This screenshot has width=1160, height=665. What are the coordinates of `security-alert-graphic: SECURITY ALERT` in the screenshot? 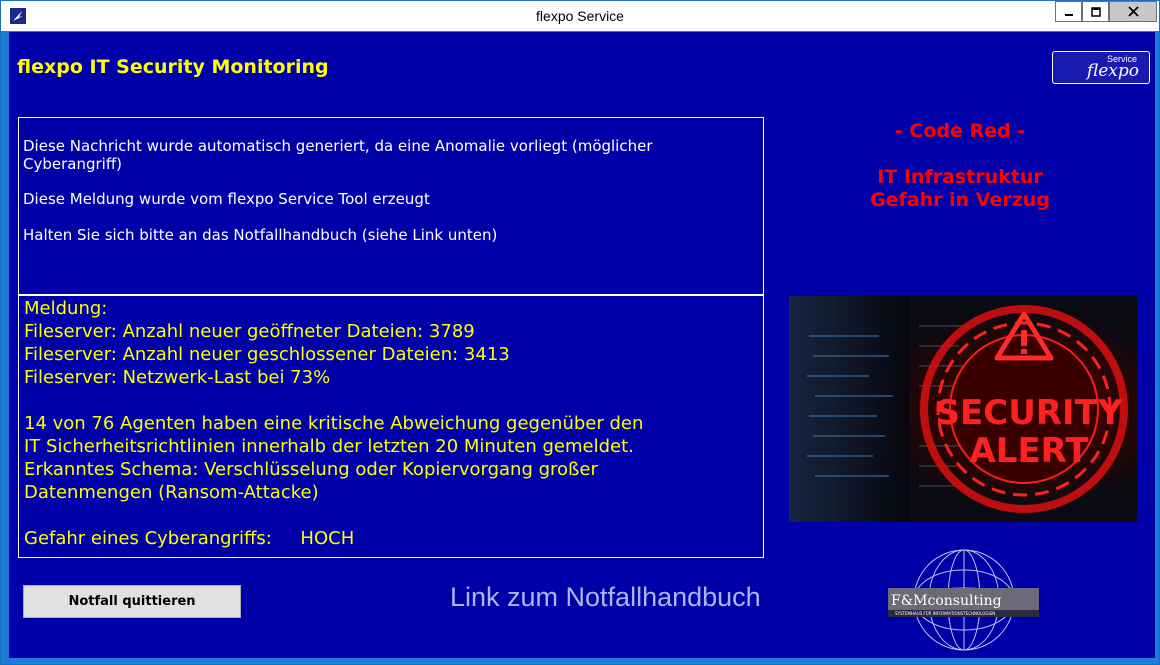 It's located at (963, 409).